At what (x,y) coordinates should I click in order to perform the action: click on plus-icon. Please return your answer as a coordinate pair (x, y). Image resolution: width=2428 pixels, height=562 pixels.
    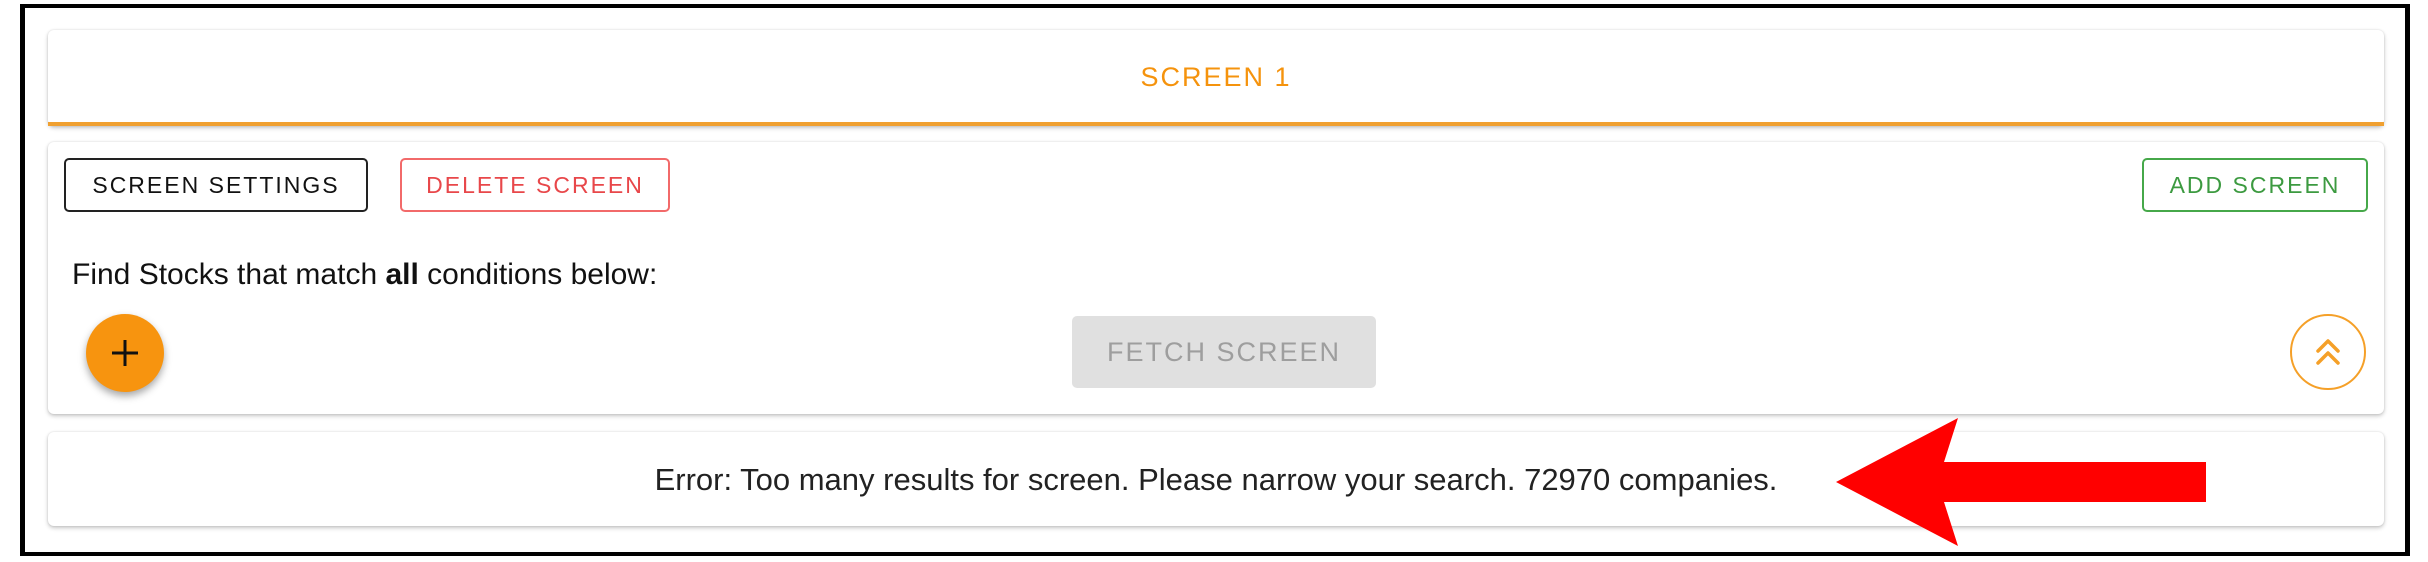
    Looking at the image, I should click on (125, 353).